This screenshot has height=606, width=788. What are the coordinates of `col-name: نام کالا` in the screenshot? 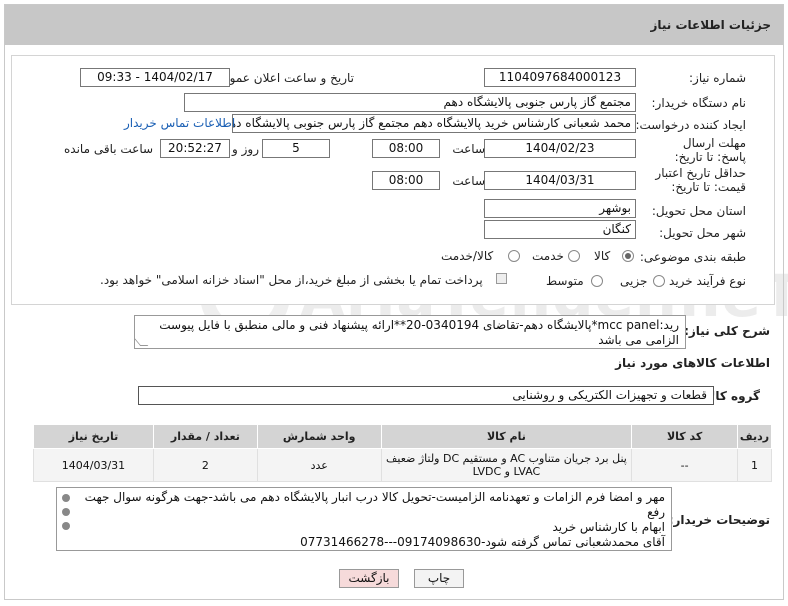 It's located at (506, 436).